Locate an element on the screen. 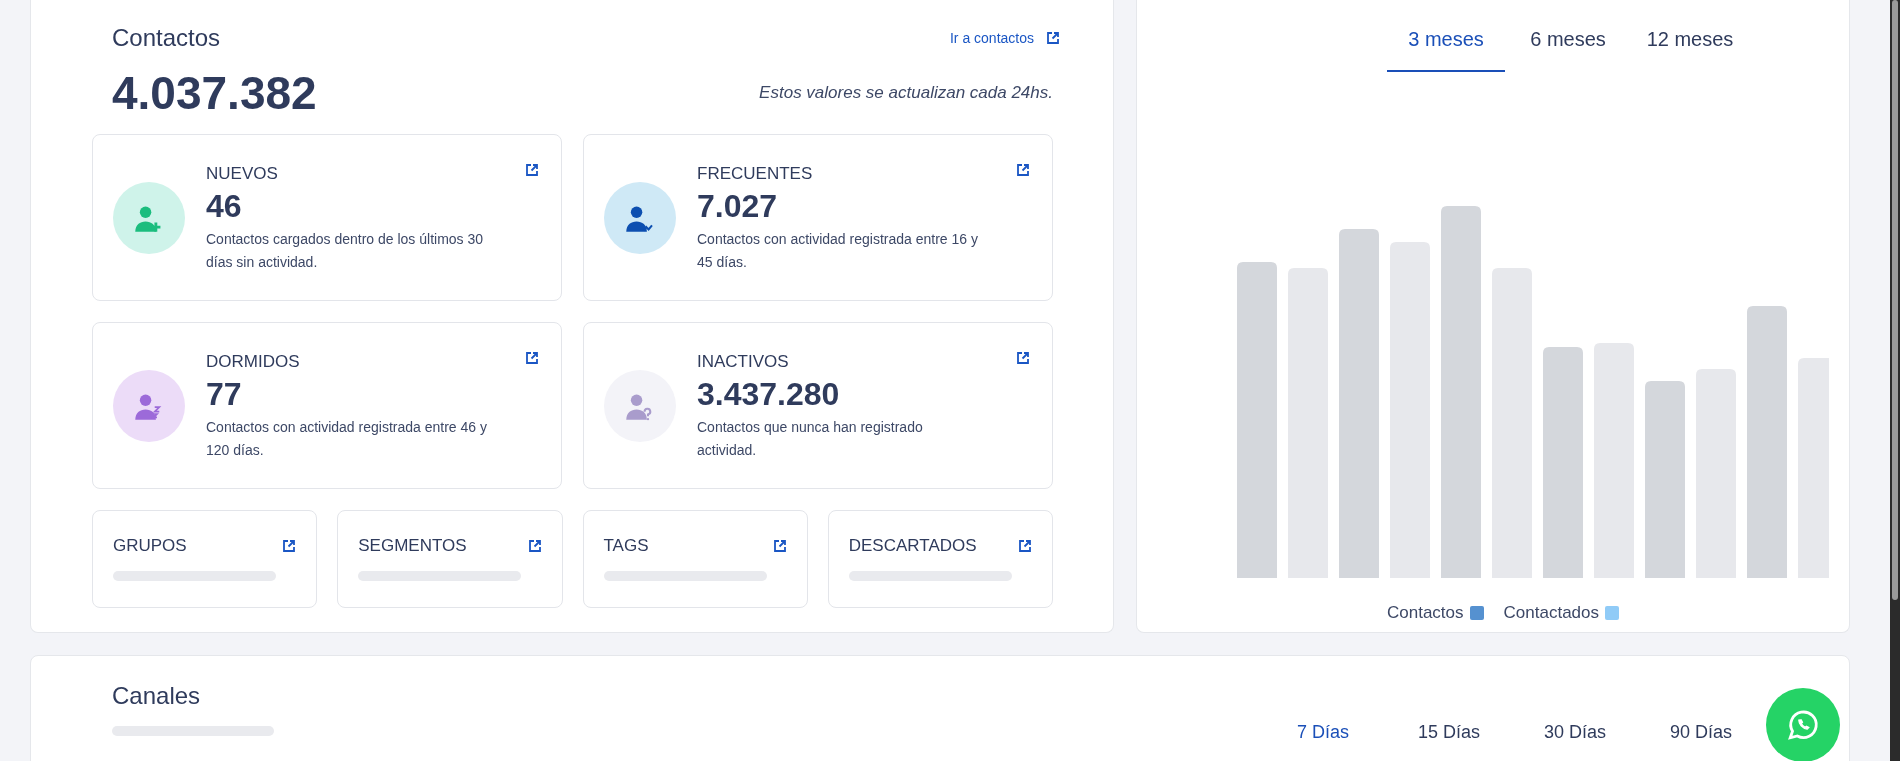 The image size is (1900, 761). card-title: FRECUENTES is located at coordinates (755, 173).